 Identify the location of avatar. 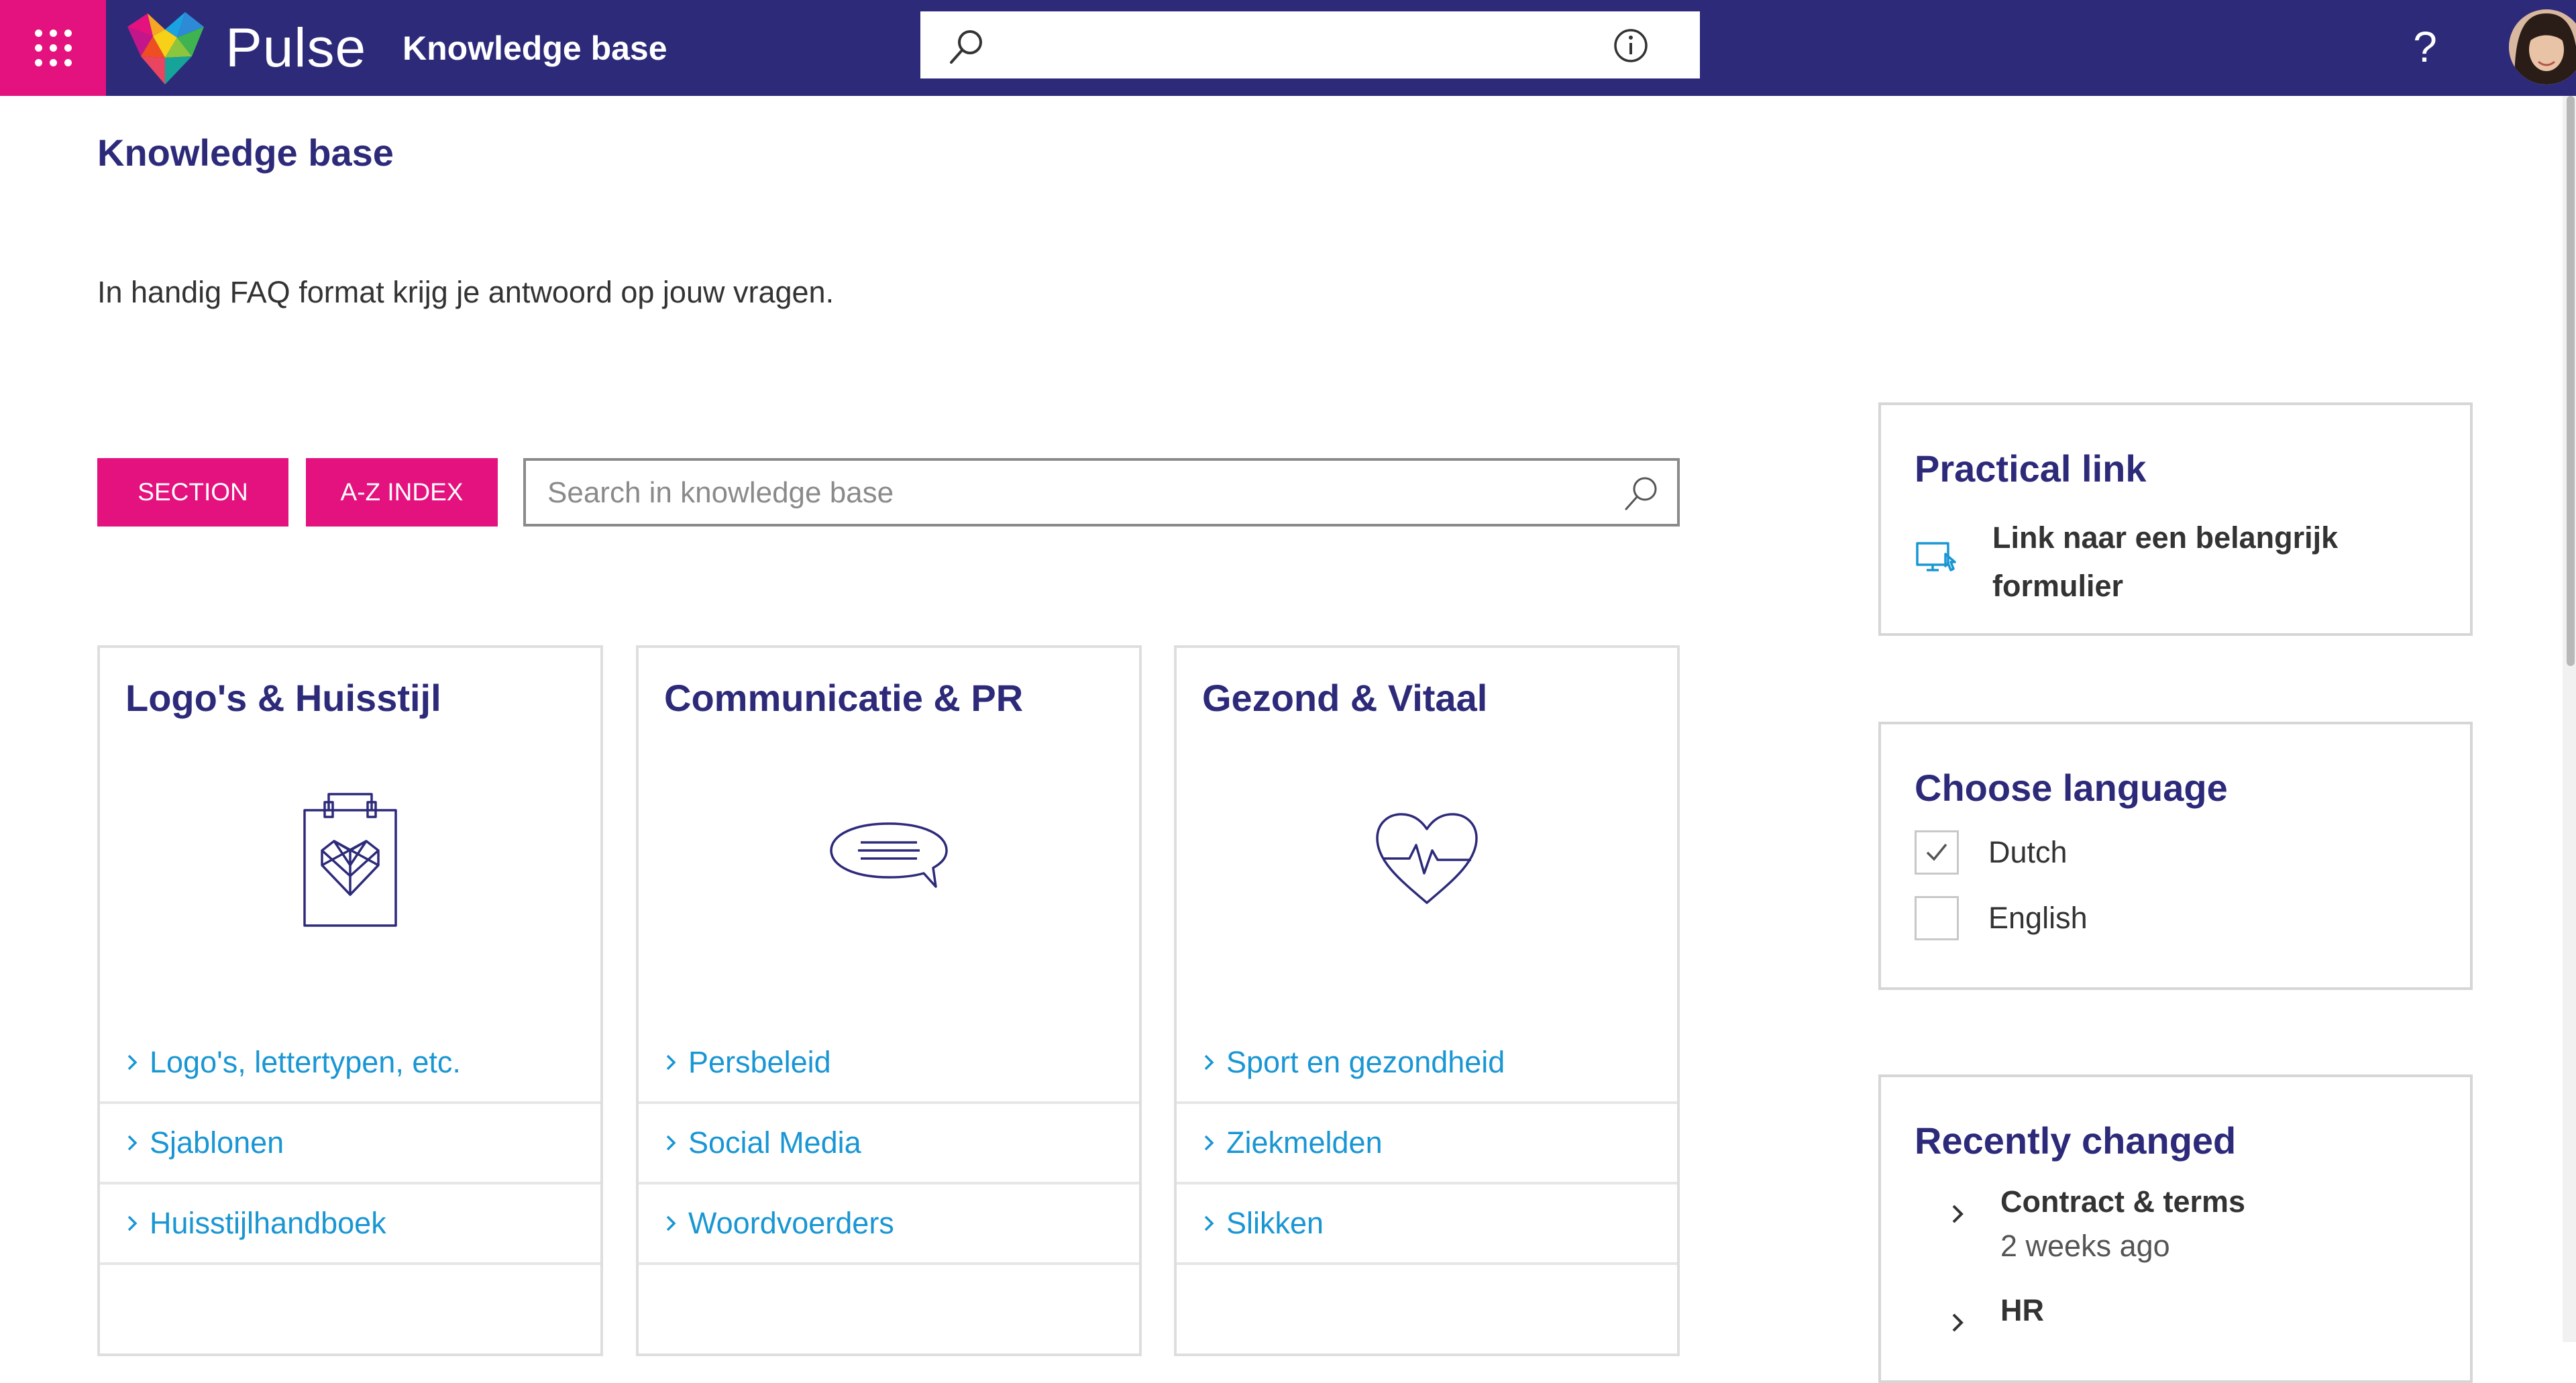
(2542, 47).